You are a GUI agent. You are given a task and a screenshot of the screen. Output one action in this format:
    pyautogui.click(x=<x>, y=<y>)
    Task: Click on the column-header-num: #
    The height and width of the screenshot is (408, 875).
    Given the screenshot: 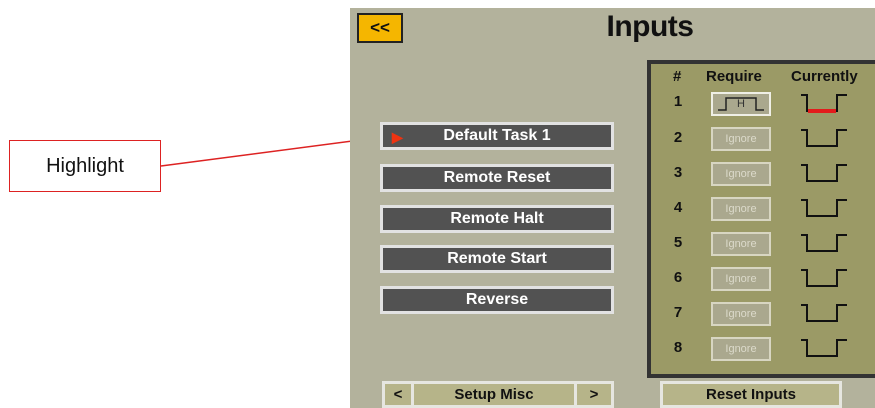 What is the action you would take?
    pyautogui.click(x=677, y=76)
    